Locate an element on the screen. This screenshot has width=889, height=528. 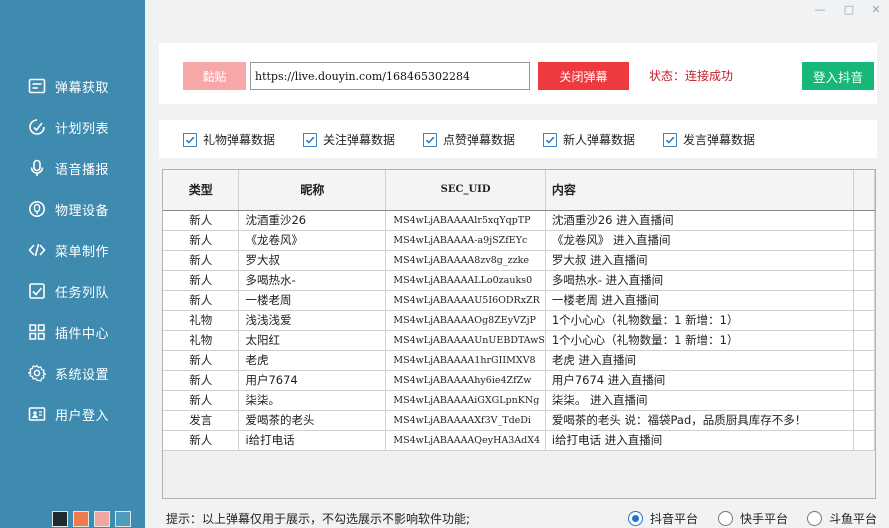
sidebar-item-task-queue: 任务列队 is located at coordinates (72, 291).